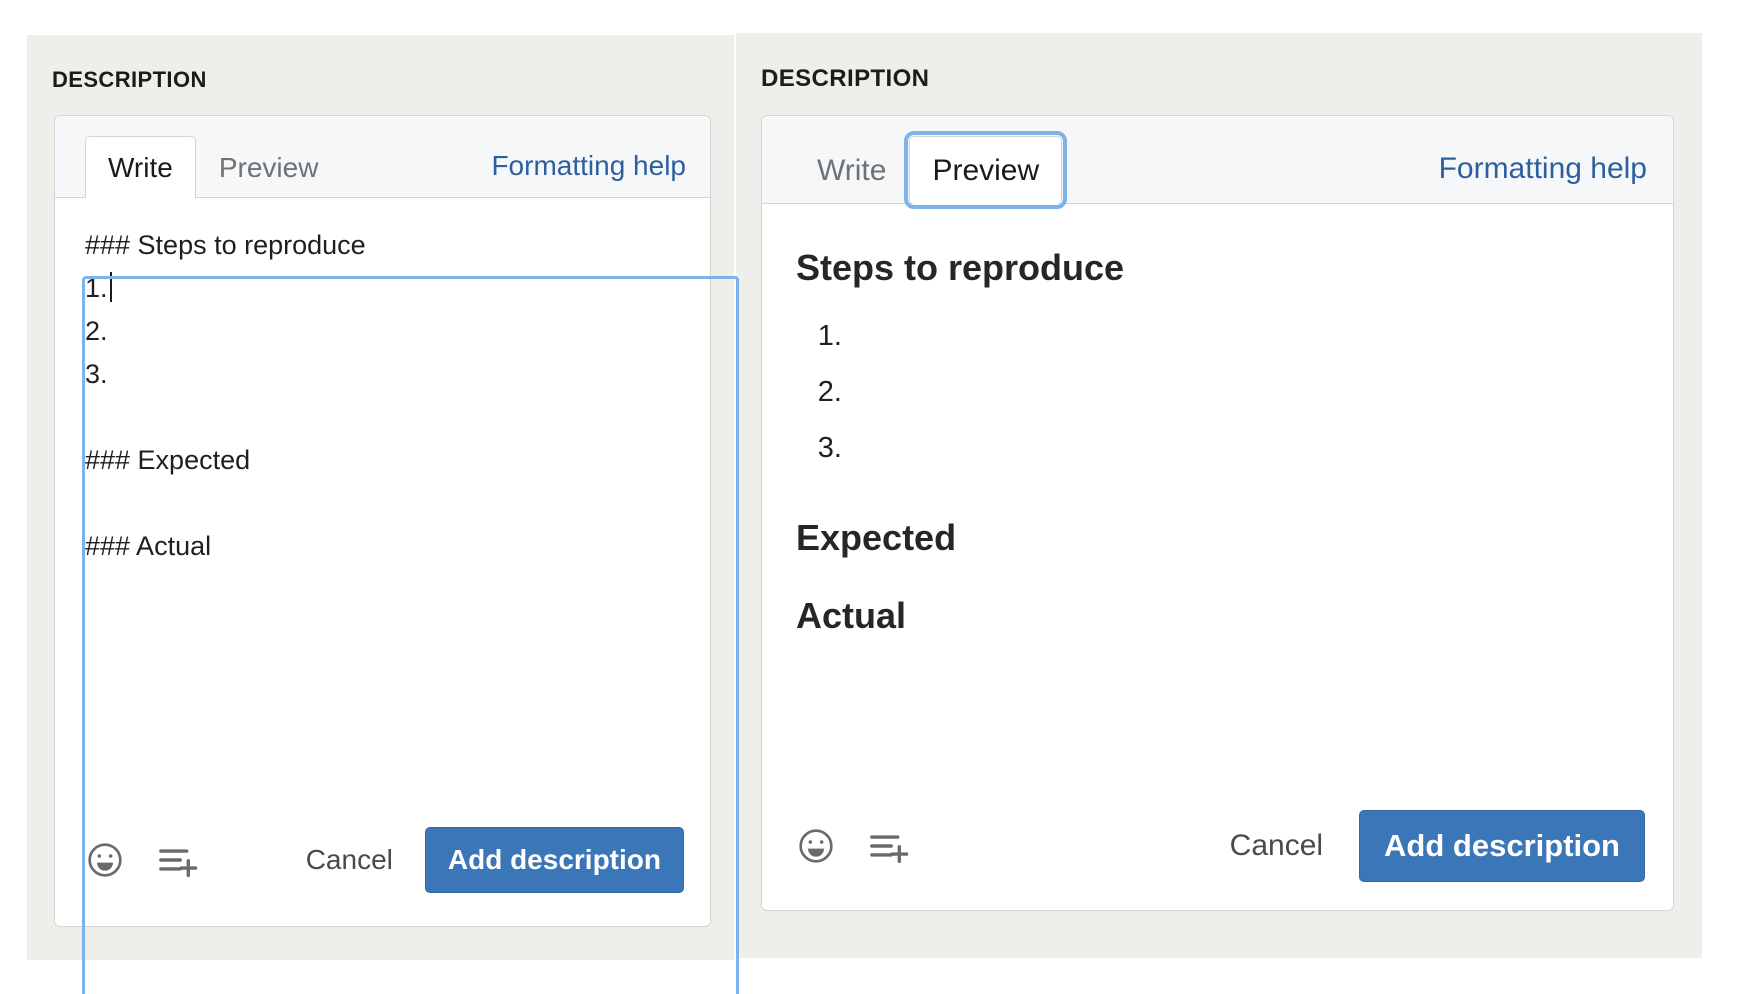 The width and height of the screenshot is (1739, 994). I want to click on left-tab-preview: Preview, so click(269, 167).